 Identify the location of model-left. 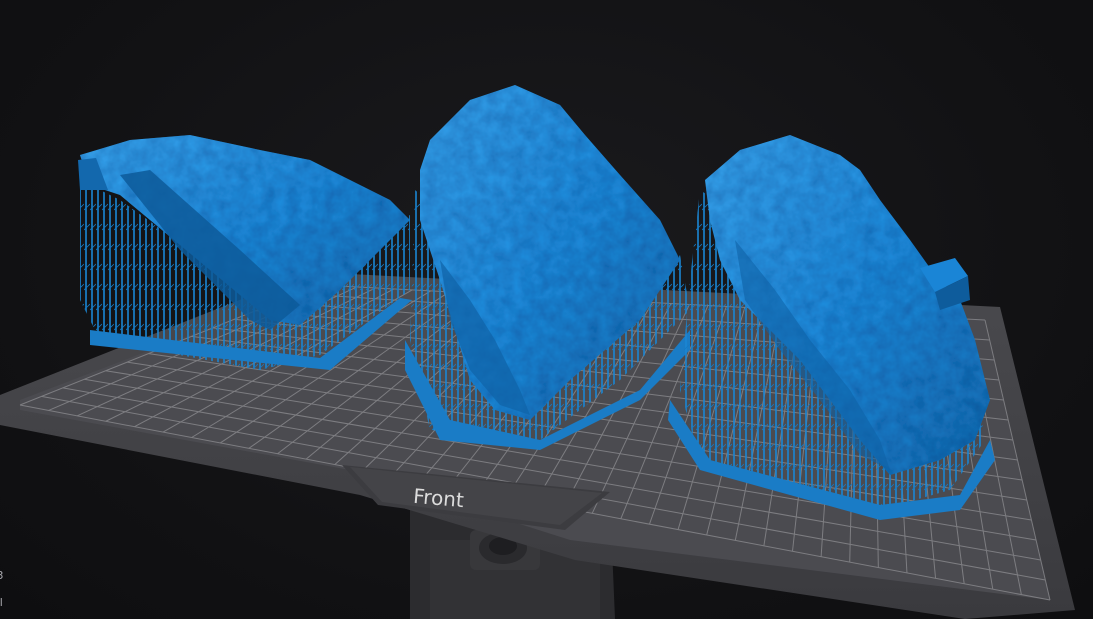
(245, 252).